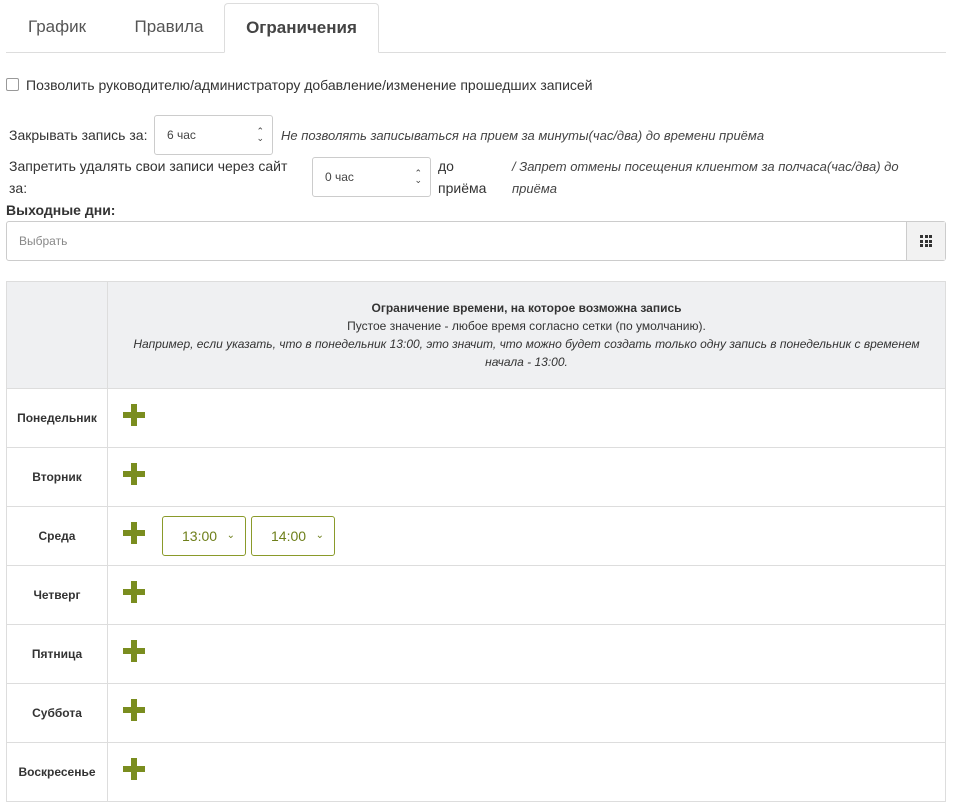 The height and width of the screenshot is (802, 953). I want to click on time-select: 14:00 ⌄, so click(293, 536).